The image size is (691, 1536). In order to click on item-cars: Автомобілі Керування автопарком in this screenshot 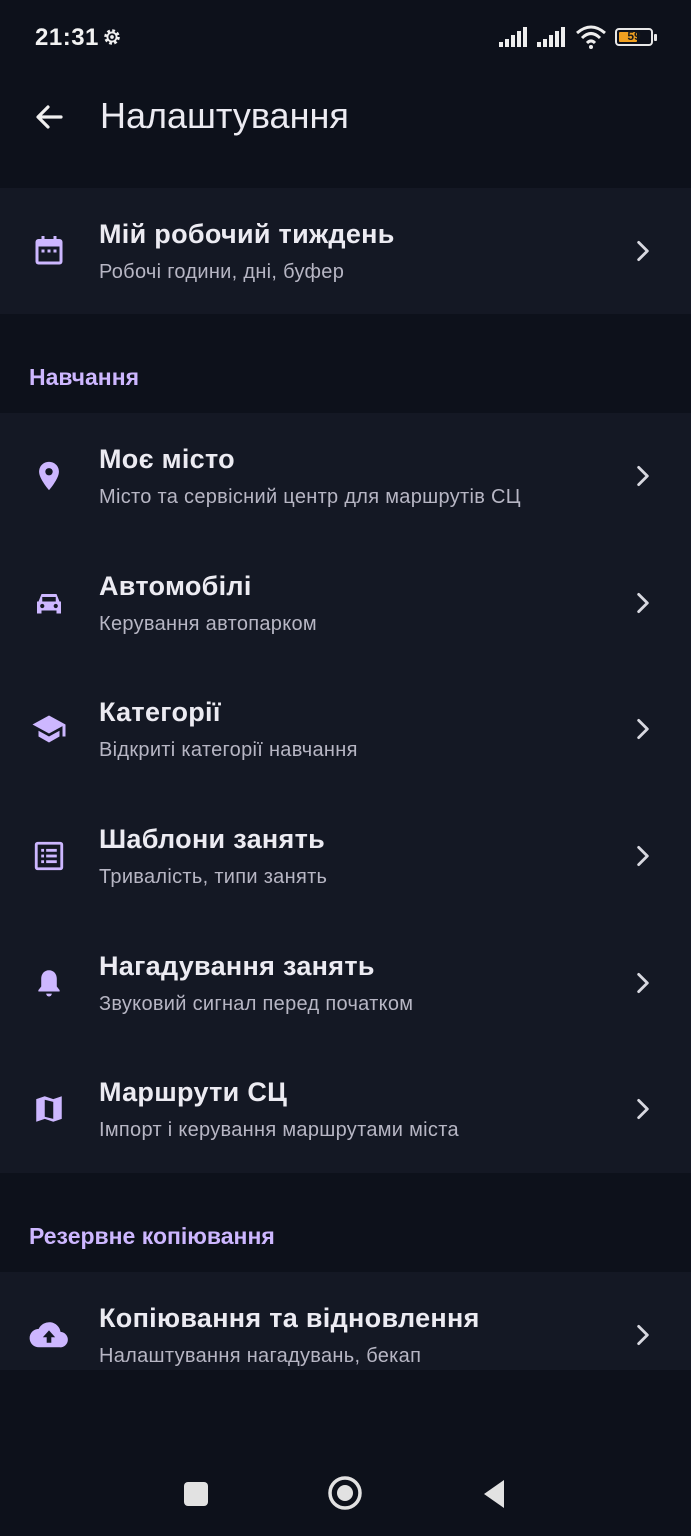, I will do `click(345, 603)`.